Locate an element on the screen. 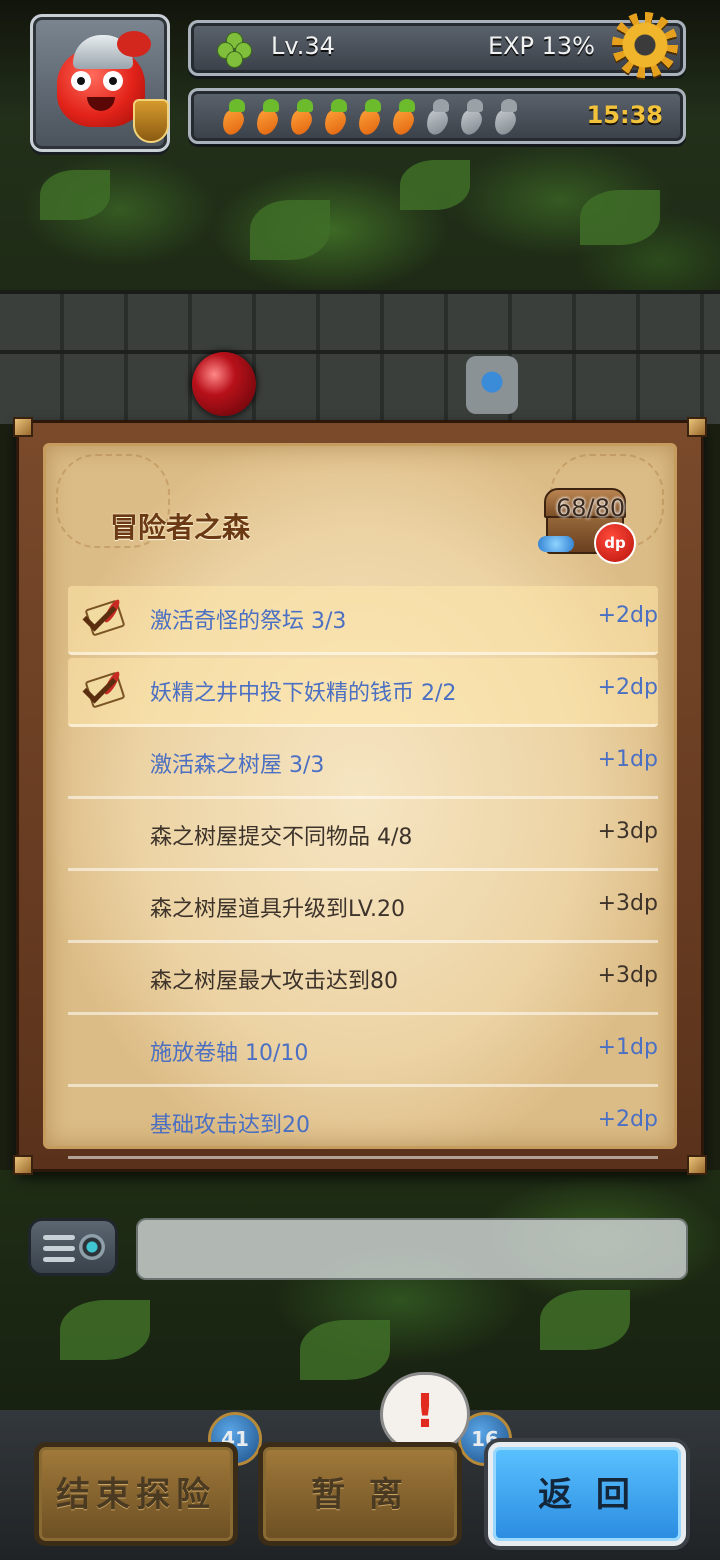 The image size is (720, 1560). alert-icon: ! is located at coordinates (425, 1412).